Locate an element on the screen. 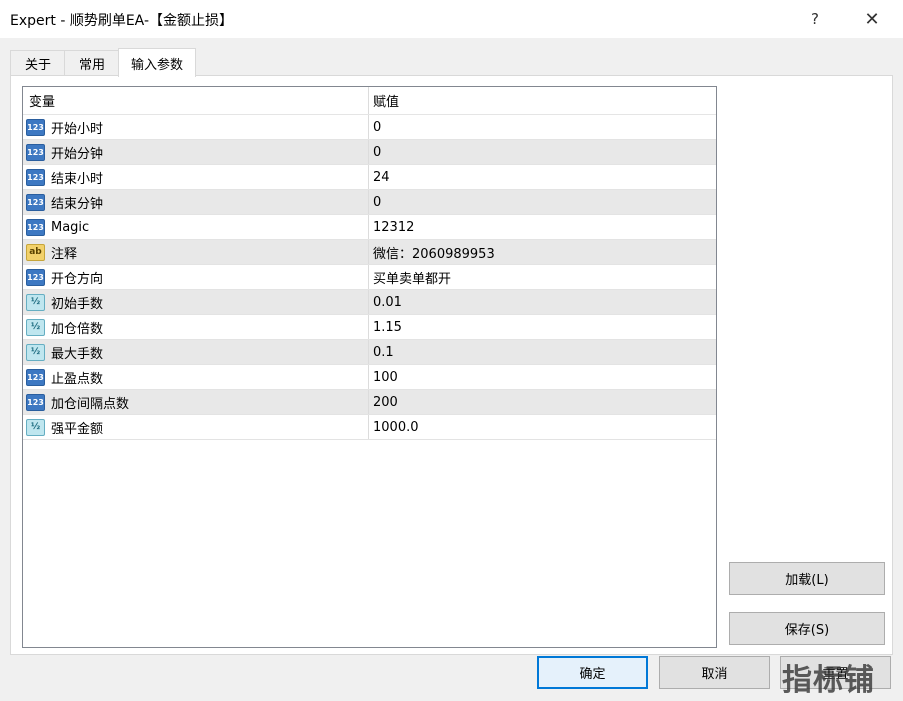 This screenshot has width=903, height=701. table-row: 123 Magic 12312 is located at coordinates (369, 227).